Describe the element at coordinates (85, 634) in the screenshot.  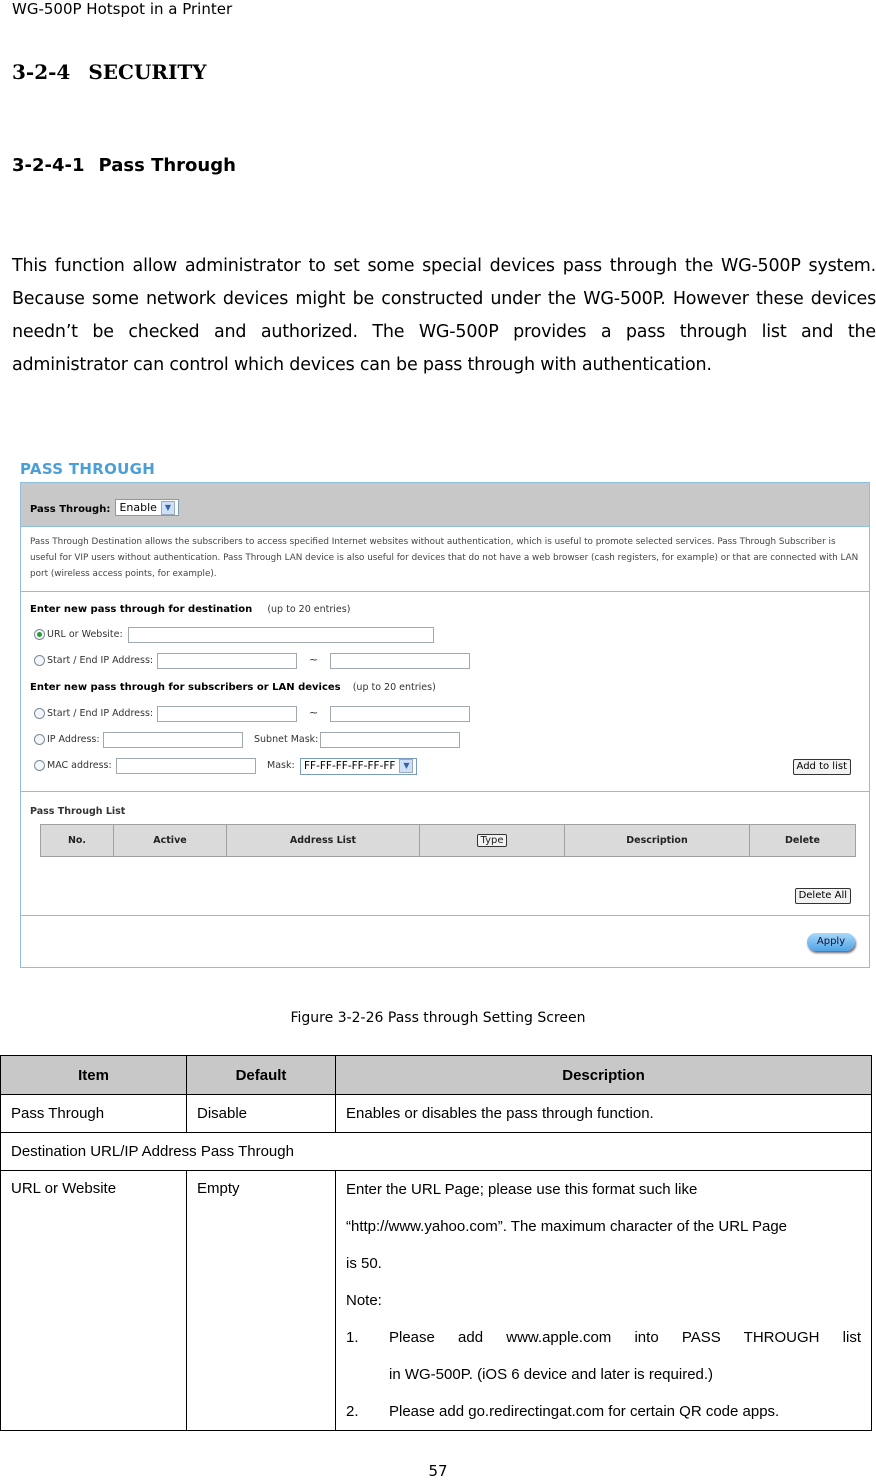
I see `url-label: URL or Website:` at that location.